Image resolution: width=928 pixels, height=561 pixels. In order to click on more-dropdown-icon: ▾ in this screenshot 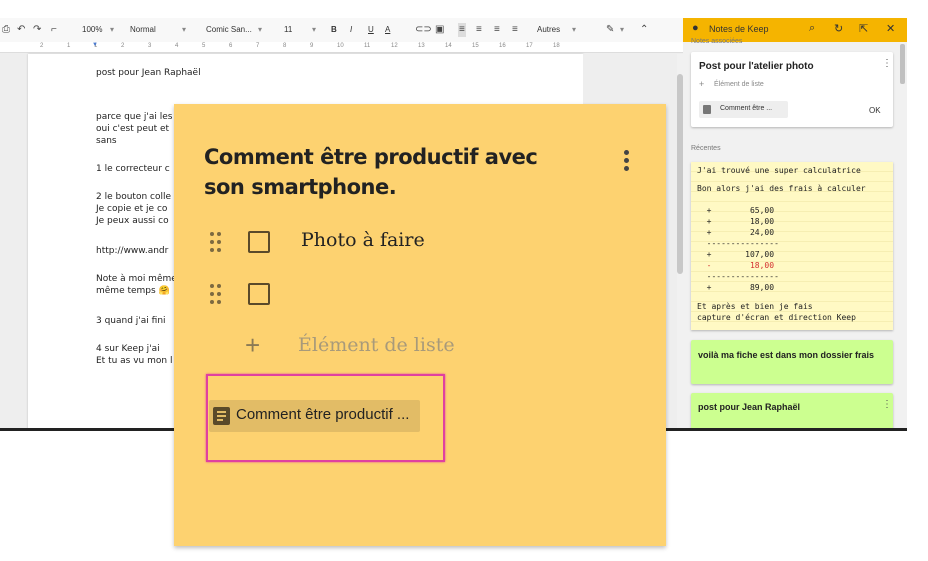, I will do `click(574, 30)`.